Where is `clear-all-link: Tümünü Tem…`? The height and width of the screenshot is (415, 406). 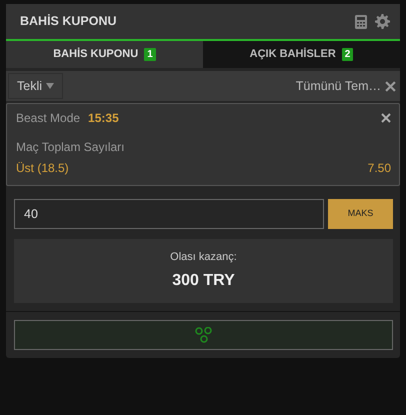
clear-all-link: Tümünü Tem… is located at coordinates (338, 86).